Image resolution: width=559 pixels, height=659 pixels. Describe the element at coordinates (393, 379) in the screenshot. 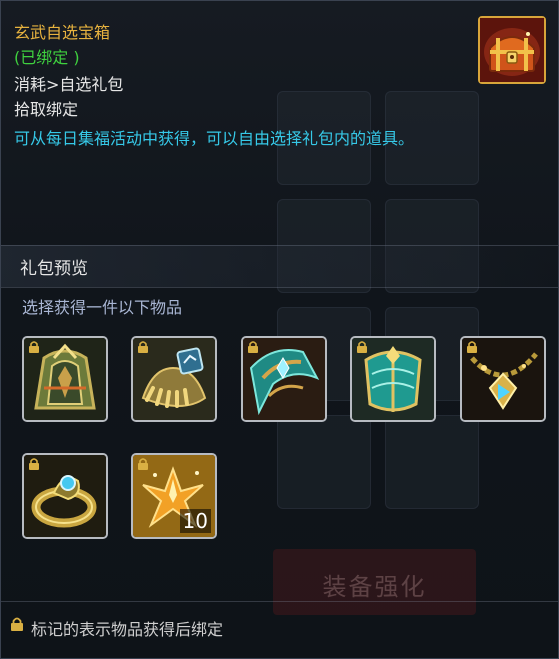

I see `reward-item-jade-chestplate` at that location.